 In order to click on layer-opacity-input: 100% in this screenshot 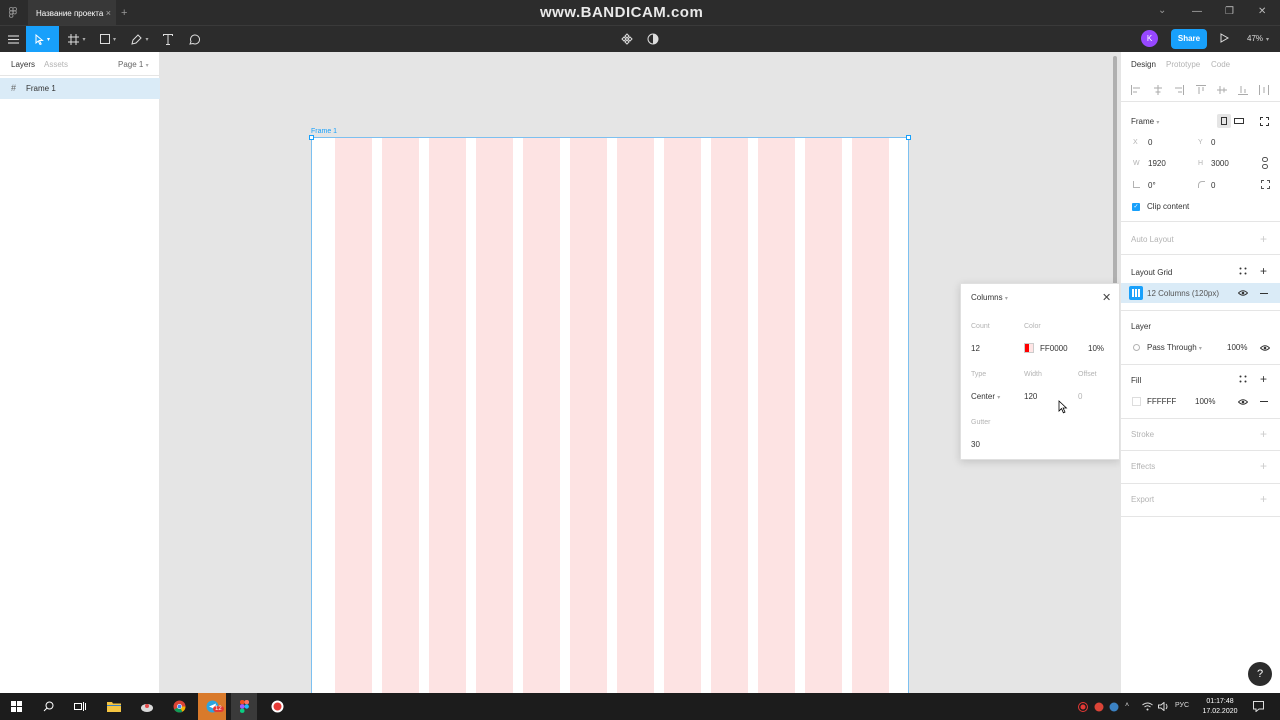, I will do `click(1237, 347)`.